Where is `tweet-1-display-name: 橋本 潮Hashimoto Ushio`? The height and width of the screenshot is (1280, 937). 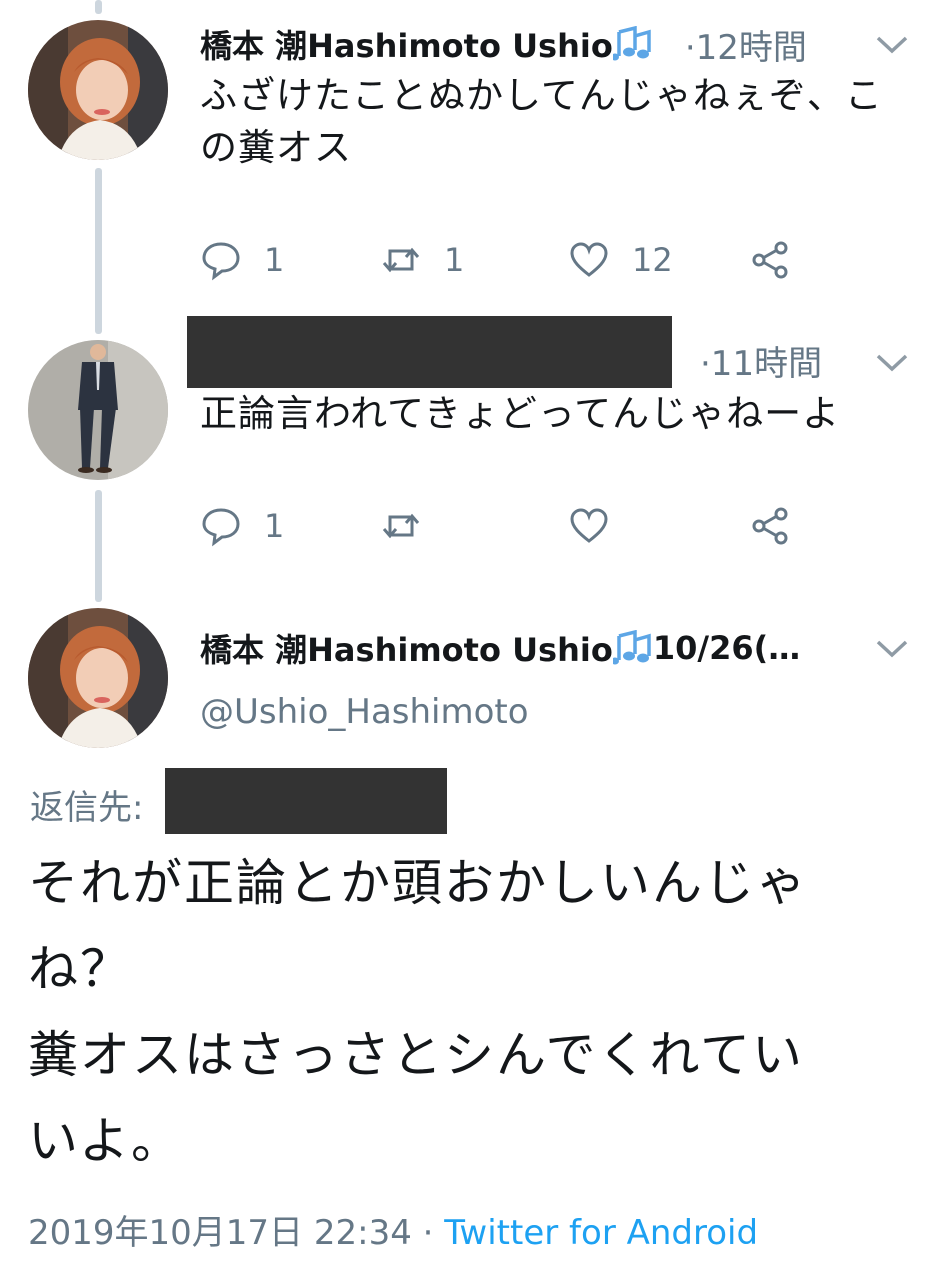
tweet-1-display-name: 橋本 潮Hashimoto Ushio is located at coordinates (406, 44).